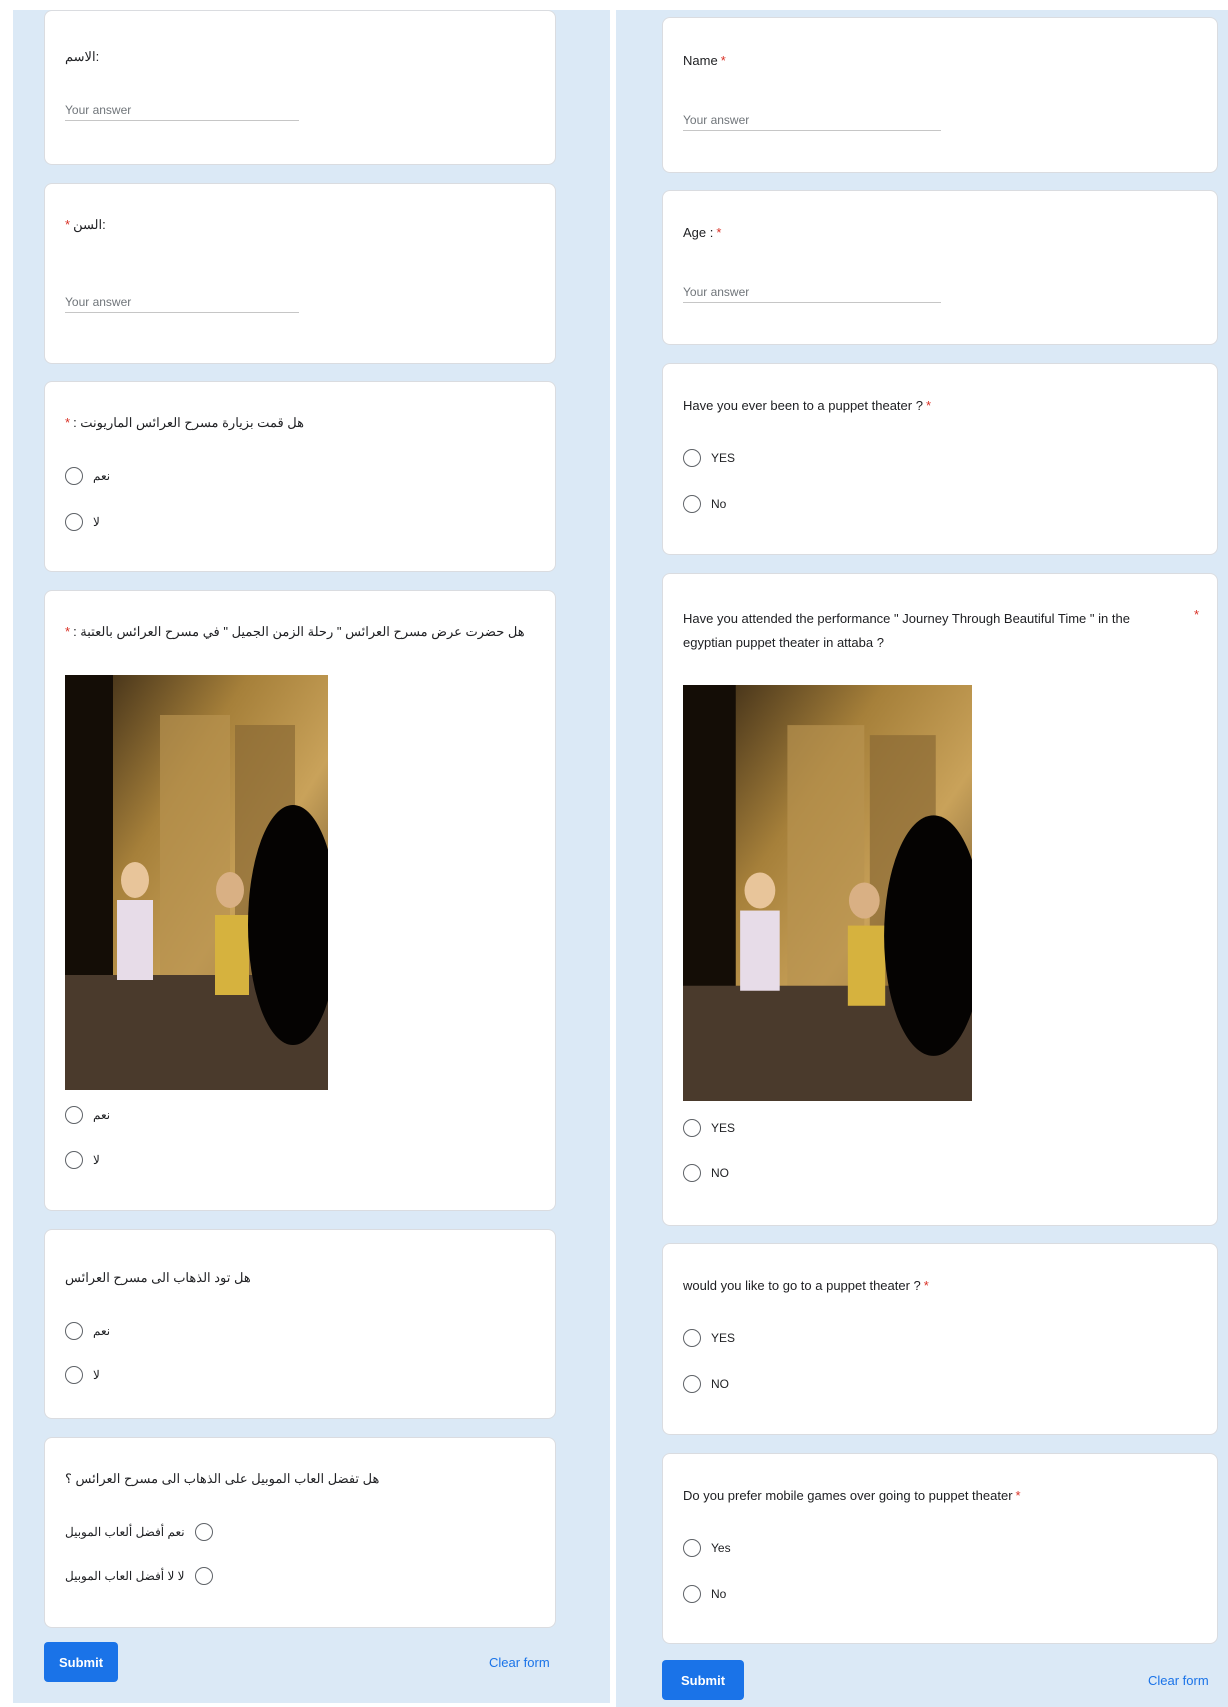  I want to click on puppet-photo-illustration, so click(196, 882).